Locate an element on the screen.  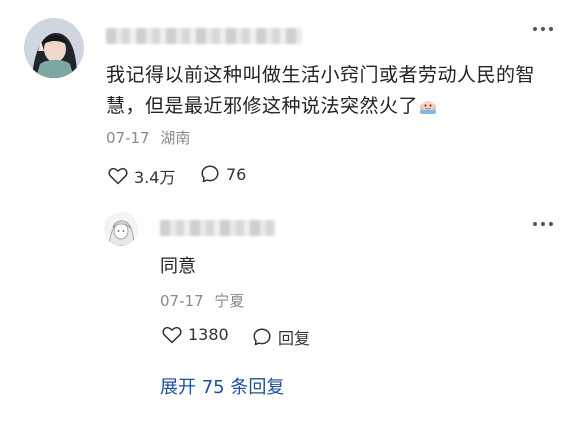
reply-meta: 07-17 宁夏 is located at coordinates (202, 300).